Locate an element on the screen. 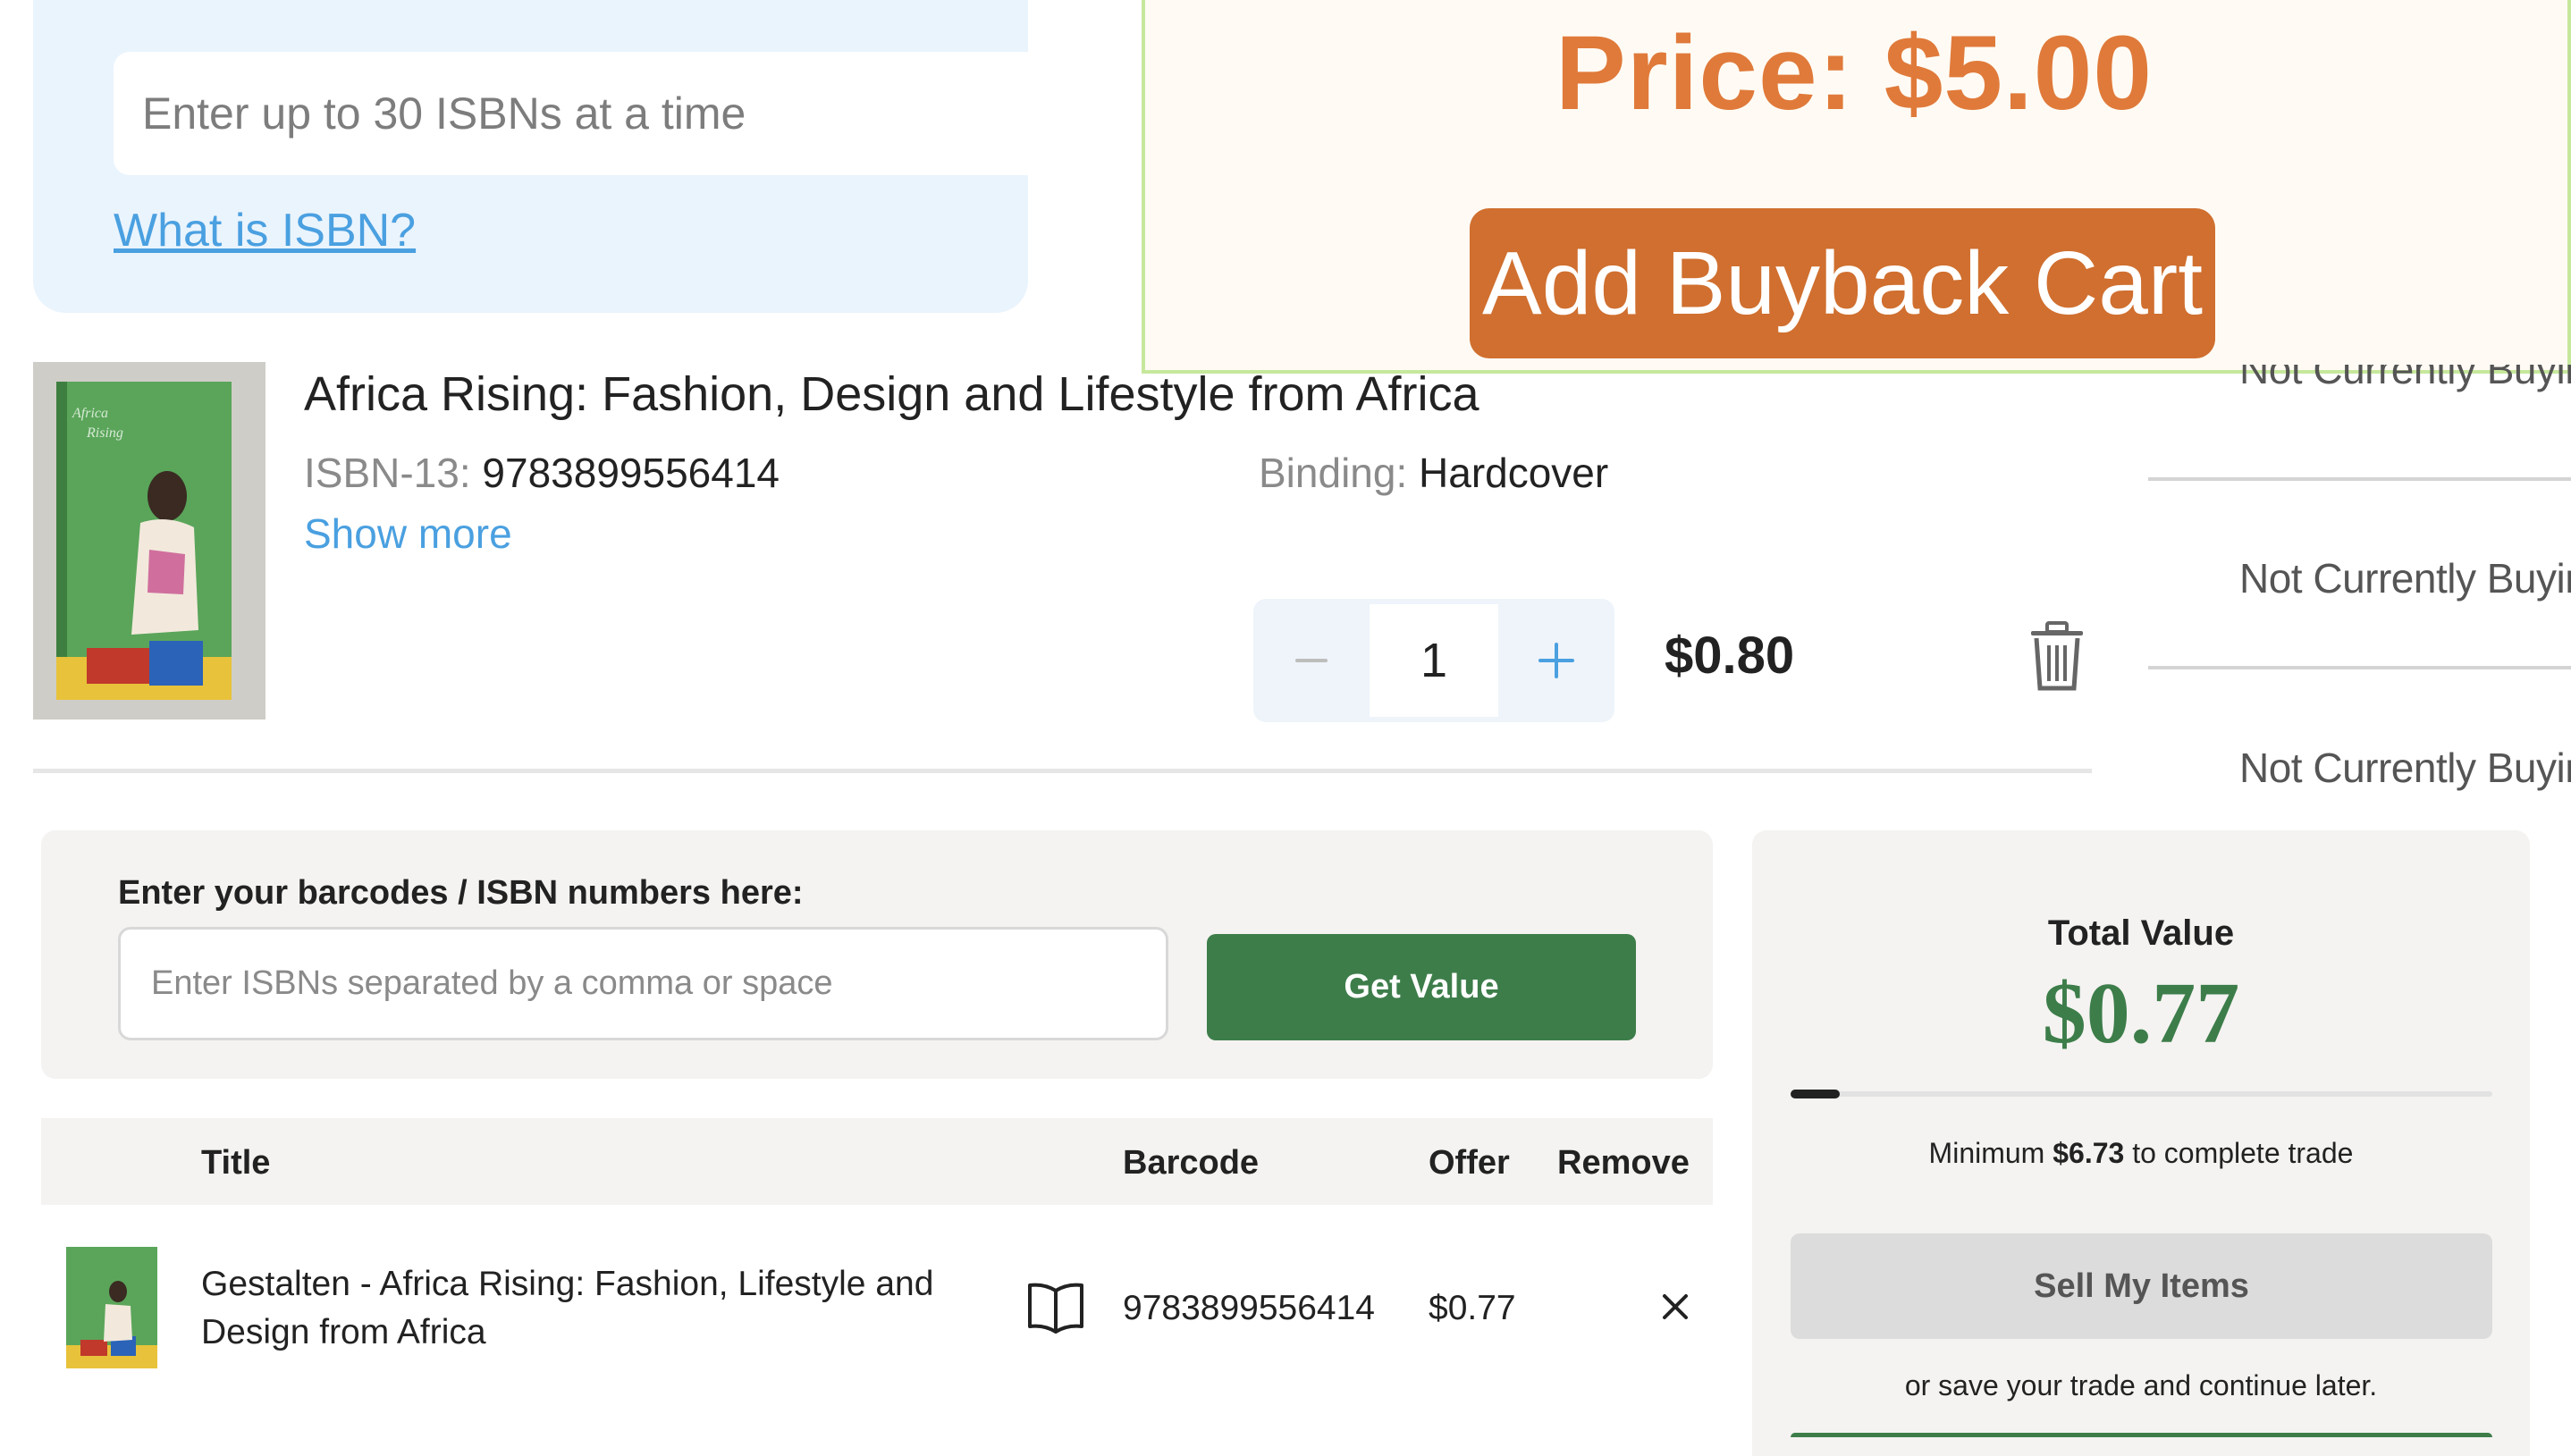 The height and width of the screenshot is (1456, 2571). column-header-title: Title is located at coordinates (236, 1163).